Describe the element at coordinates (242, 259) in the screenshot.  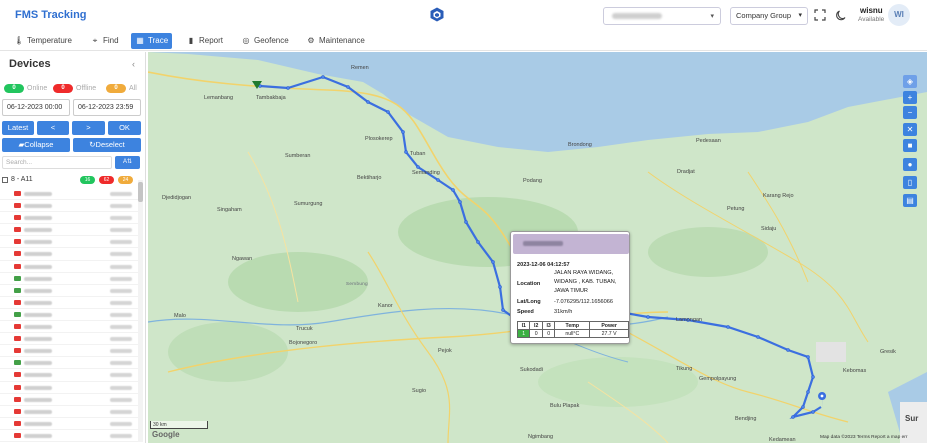
I see `place-label: Ngawan` at that location.